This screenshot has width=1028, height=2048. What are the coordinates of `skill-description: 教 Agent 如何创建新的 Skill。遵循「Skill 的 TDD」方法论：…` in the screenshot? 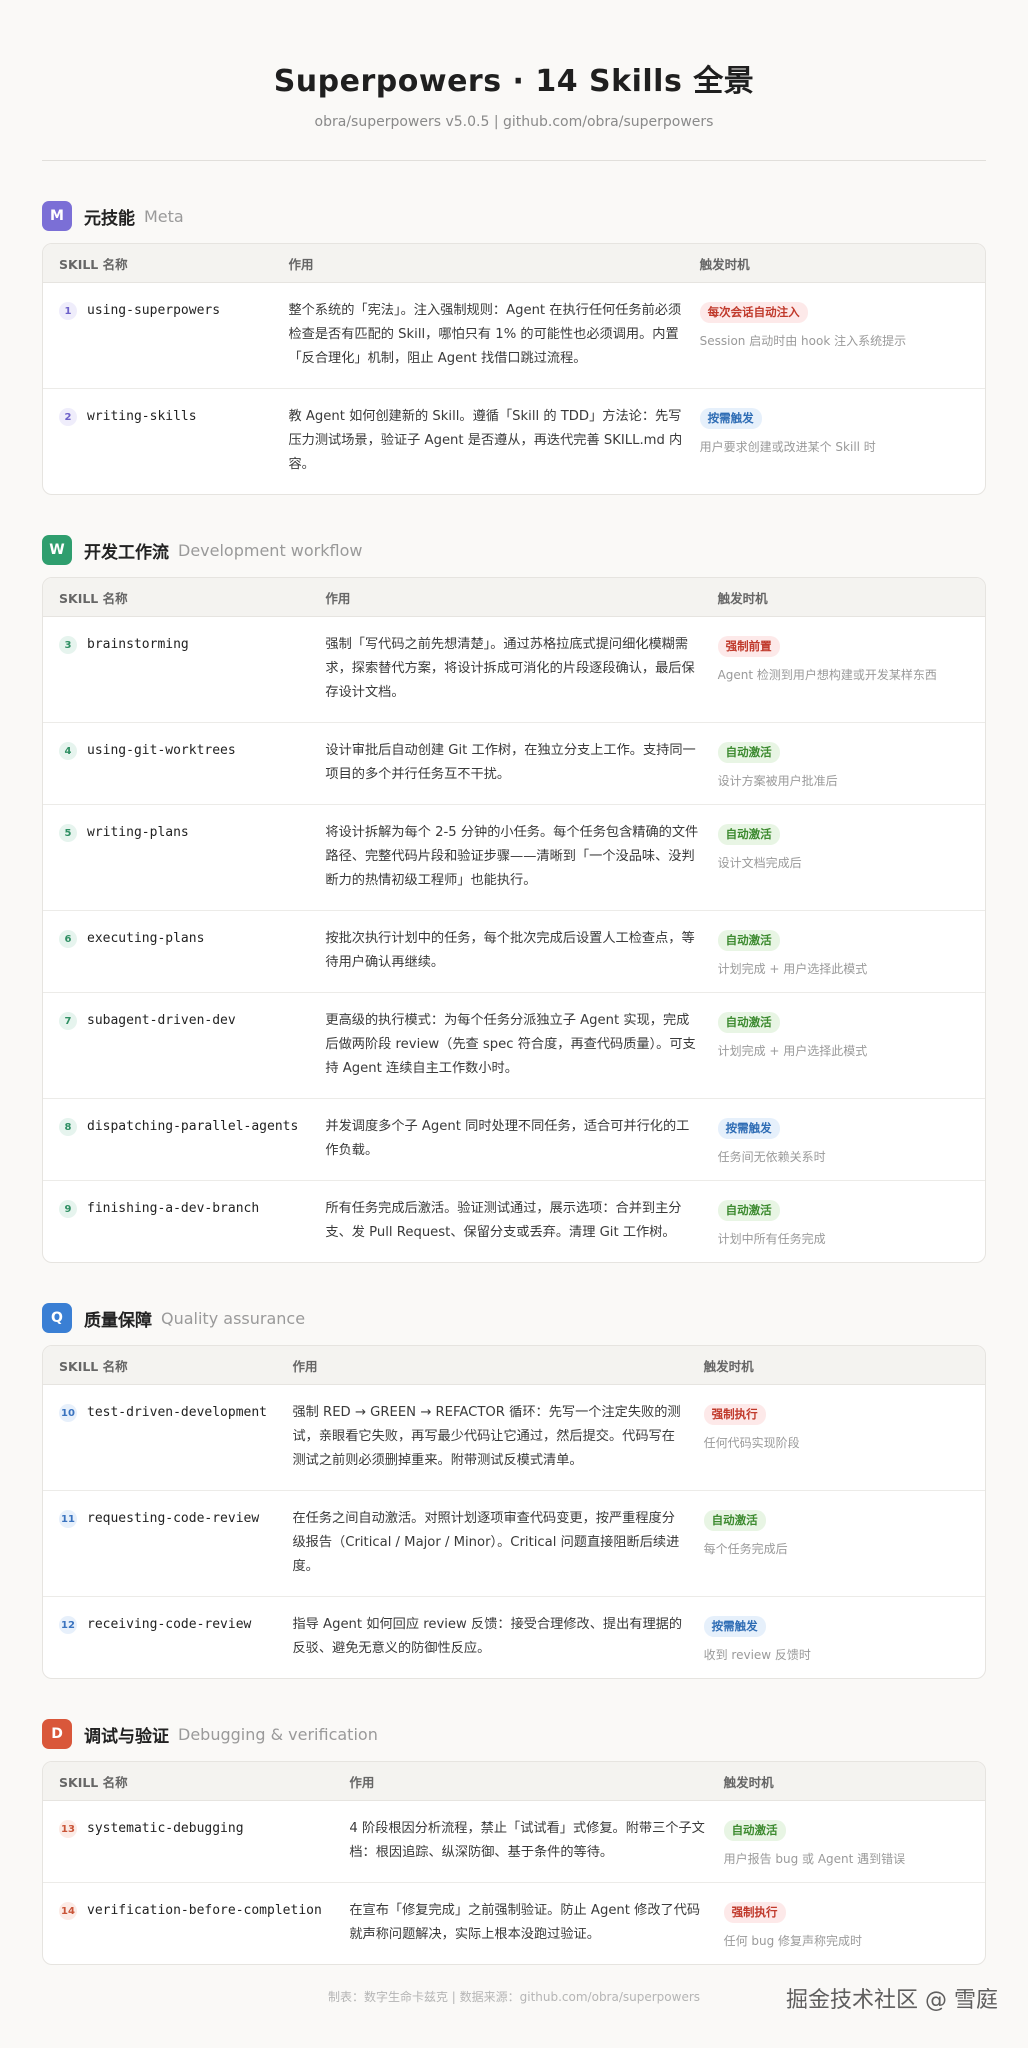 It's located at (485, 440).